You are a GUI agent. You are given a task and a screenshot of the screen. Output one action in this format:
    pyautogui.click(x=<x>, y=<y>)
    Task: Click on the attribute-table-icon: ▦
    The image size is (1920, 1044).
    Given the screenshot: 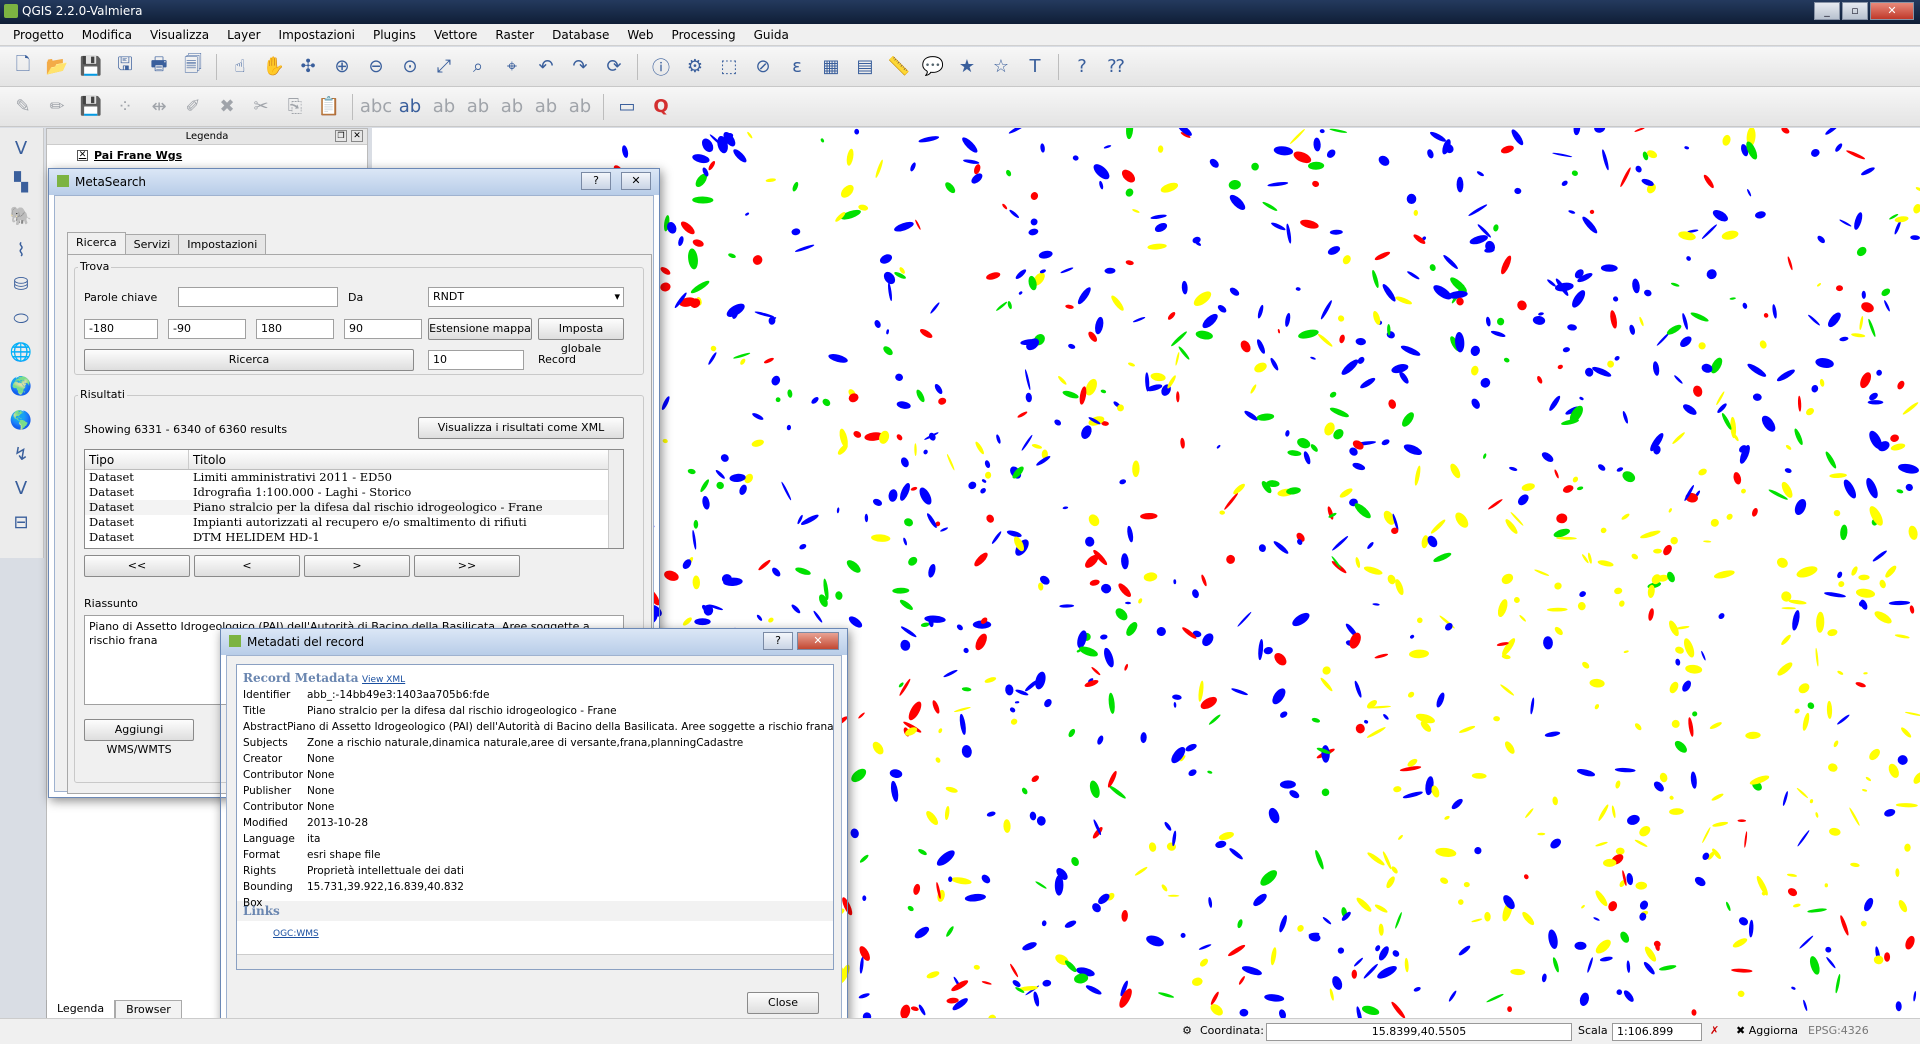 What is the action you would take?
    pyautogui.click(x=831, y=67)
    